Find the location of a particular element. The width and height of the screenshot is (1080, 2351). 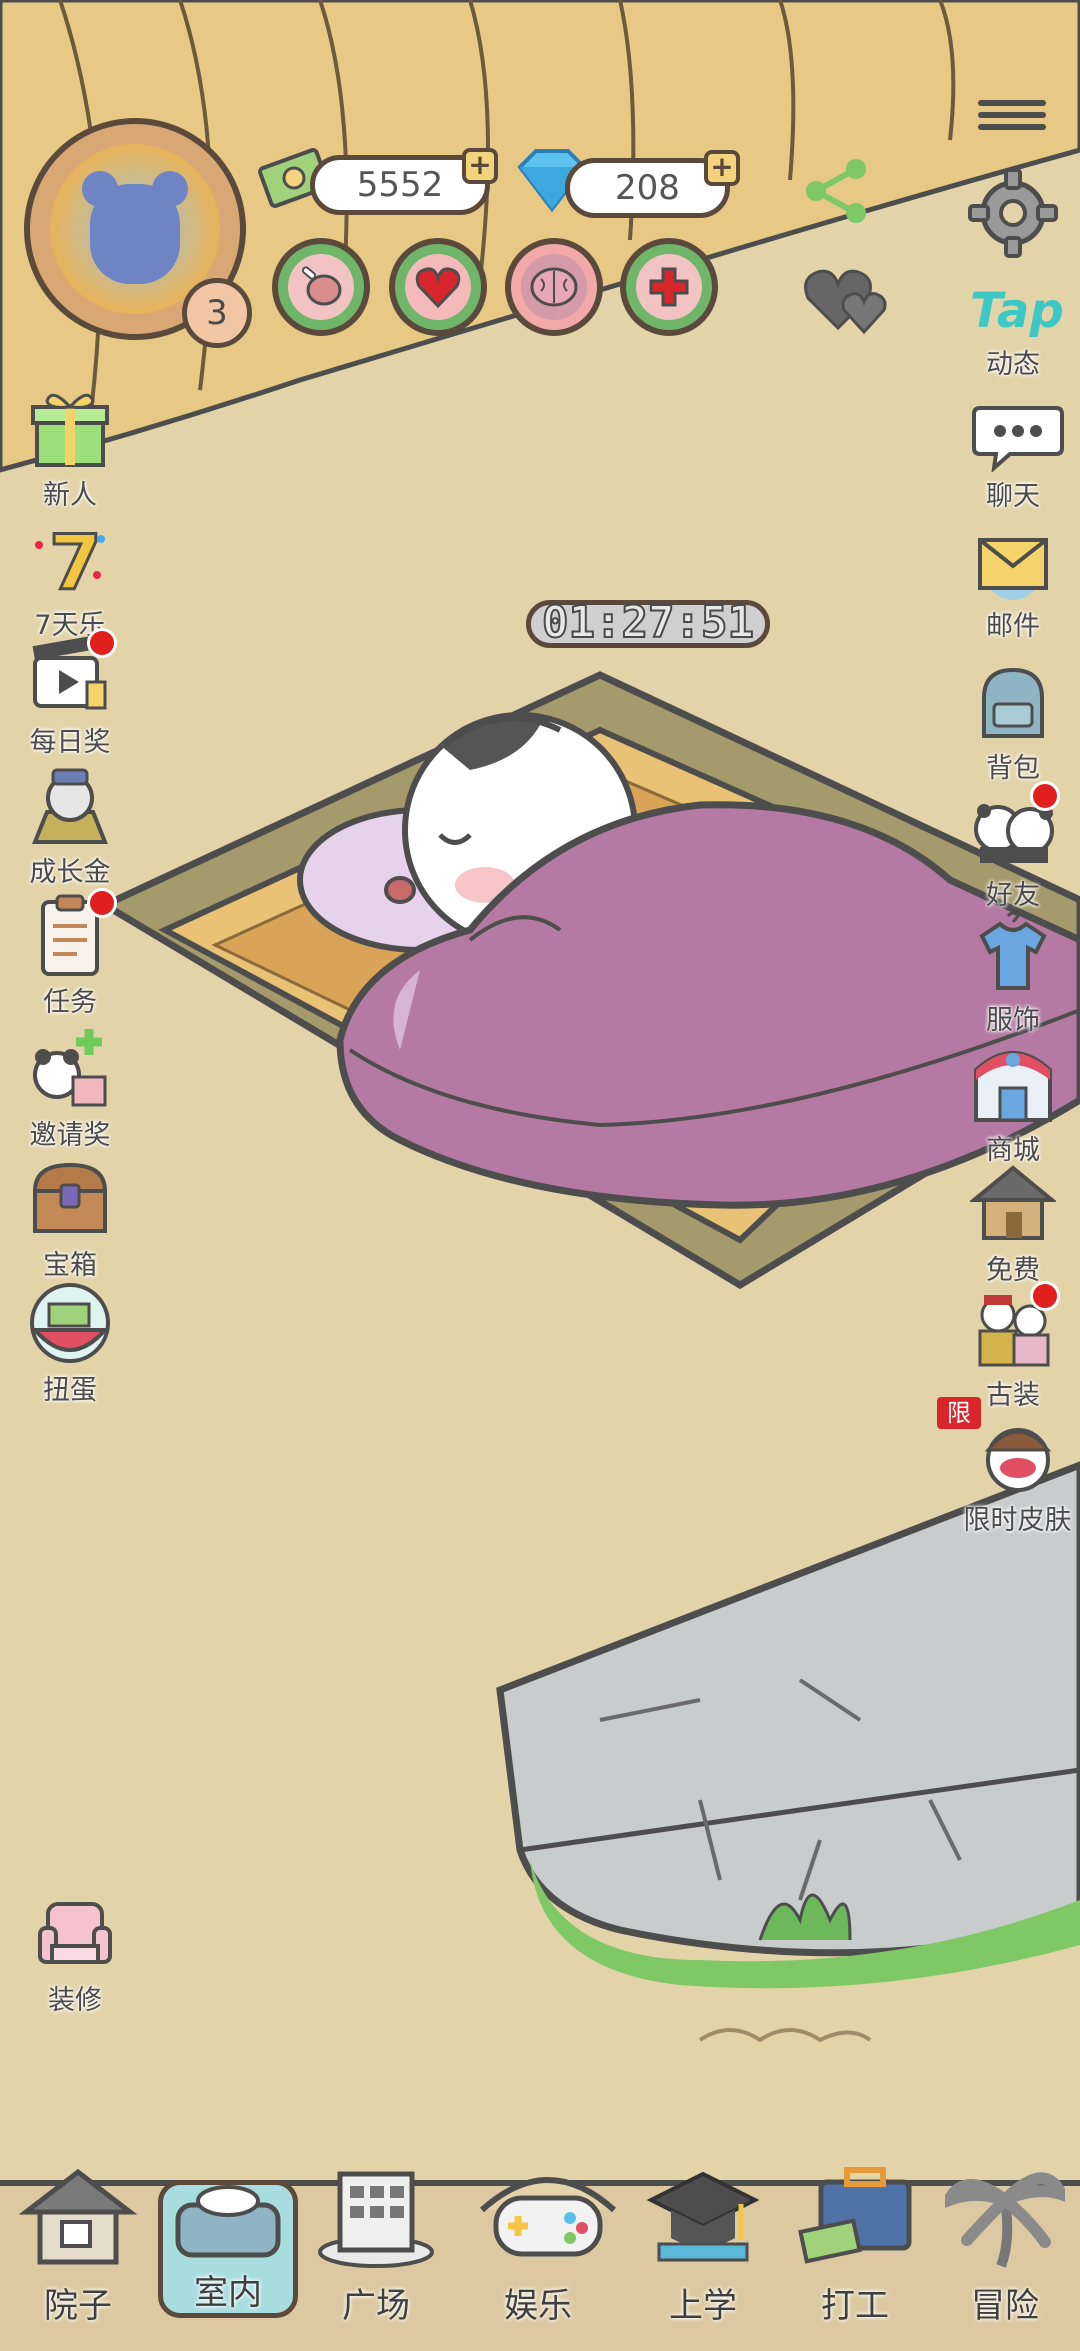

gamepad-icon is located at coordinates (547, 2210).